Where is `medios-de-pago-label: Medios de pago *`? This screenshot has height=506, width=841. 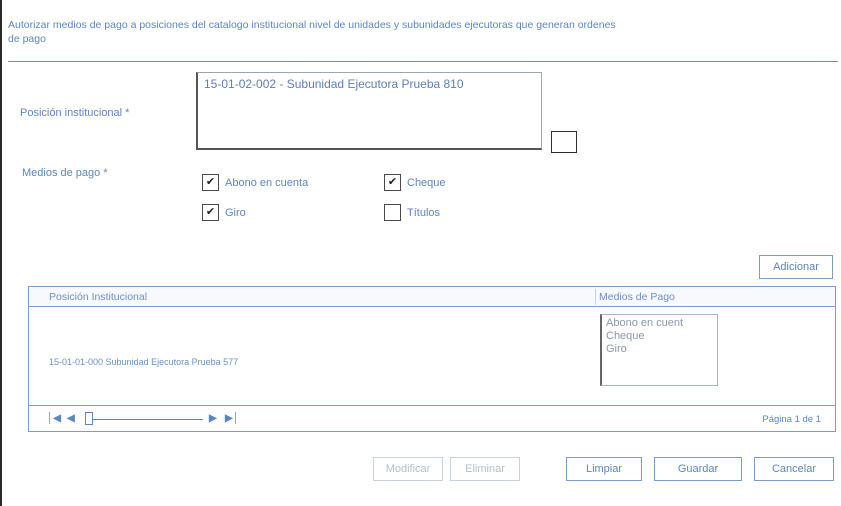 medios-de-pago-label: Medios de pago * is located at coordinates (65, 173).